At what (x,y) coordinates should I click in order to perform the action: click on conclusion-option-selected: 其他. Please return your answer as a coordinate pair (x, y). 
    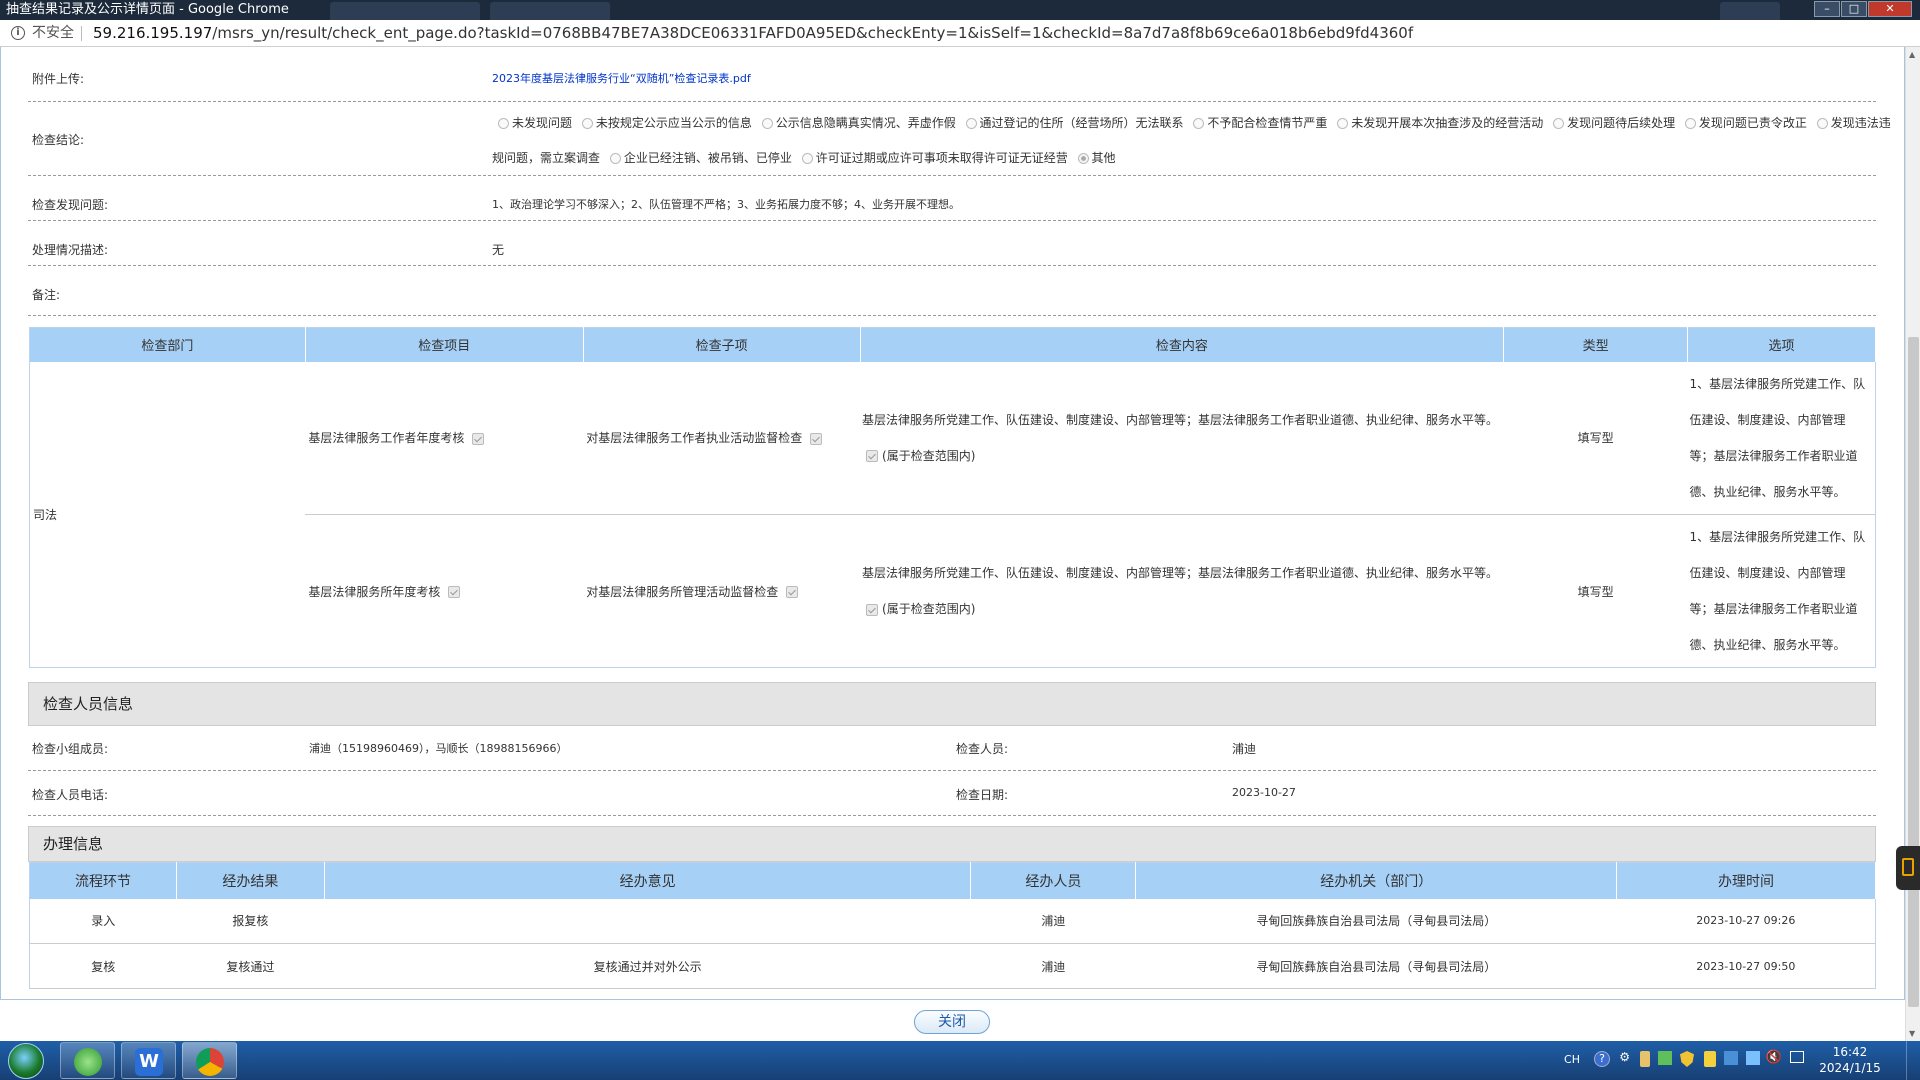
    Looking at the image, I should click on (1094, 157).